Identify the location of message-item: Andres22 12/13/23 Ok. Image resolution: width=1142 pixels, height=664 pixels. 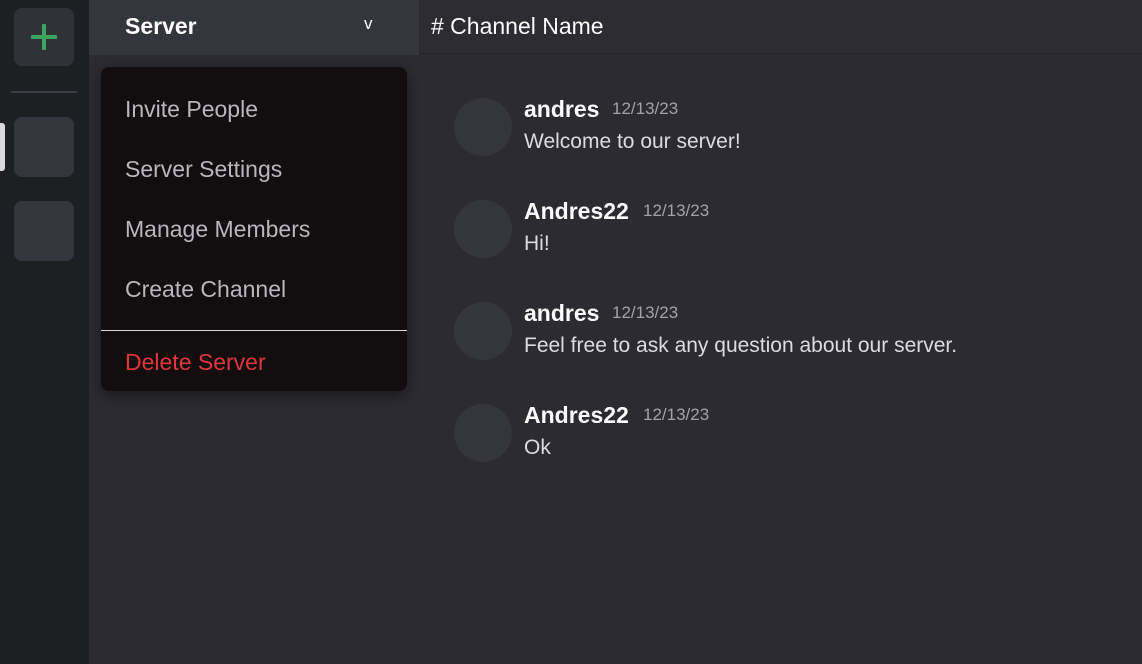
(784, 434).